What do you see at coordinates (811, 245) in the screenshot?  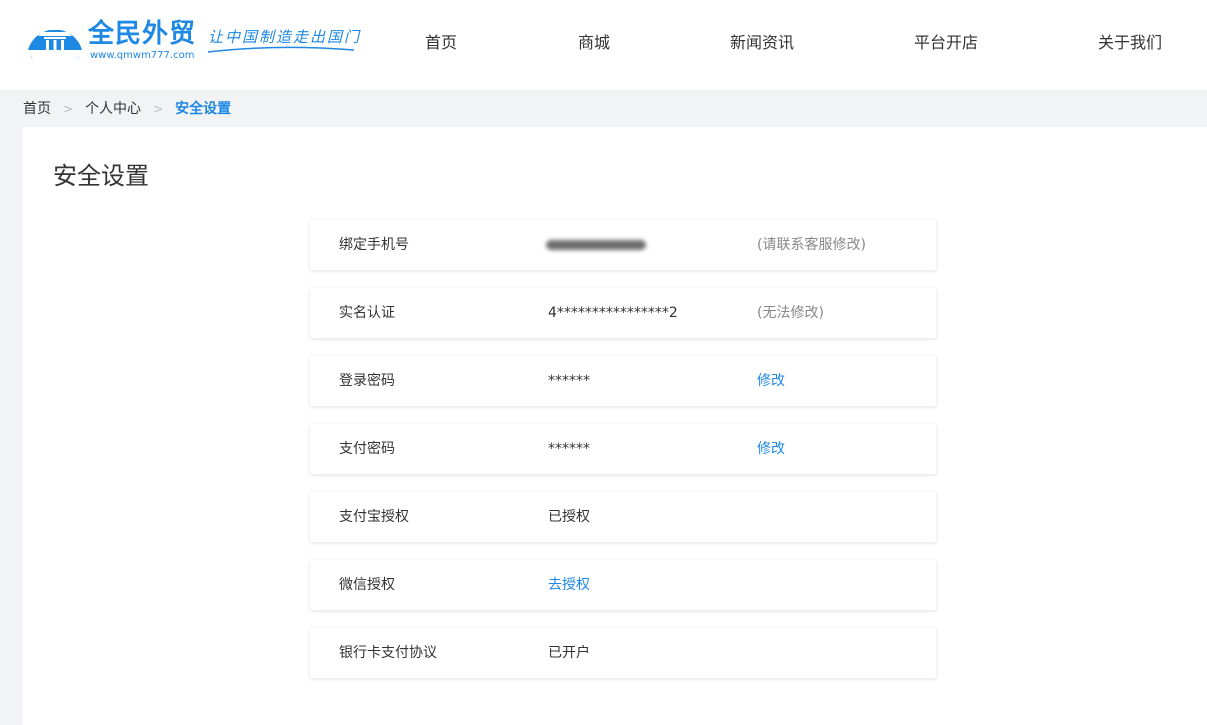 I see `row-note: (请联系客服修改)` at bounding box center [811, 245].